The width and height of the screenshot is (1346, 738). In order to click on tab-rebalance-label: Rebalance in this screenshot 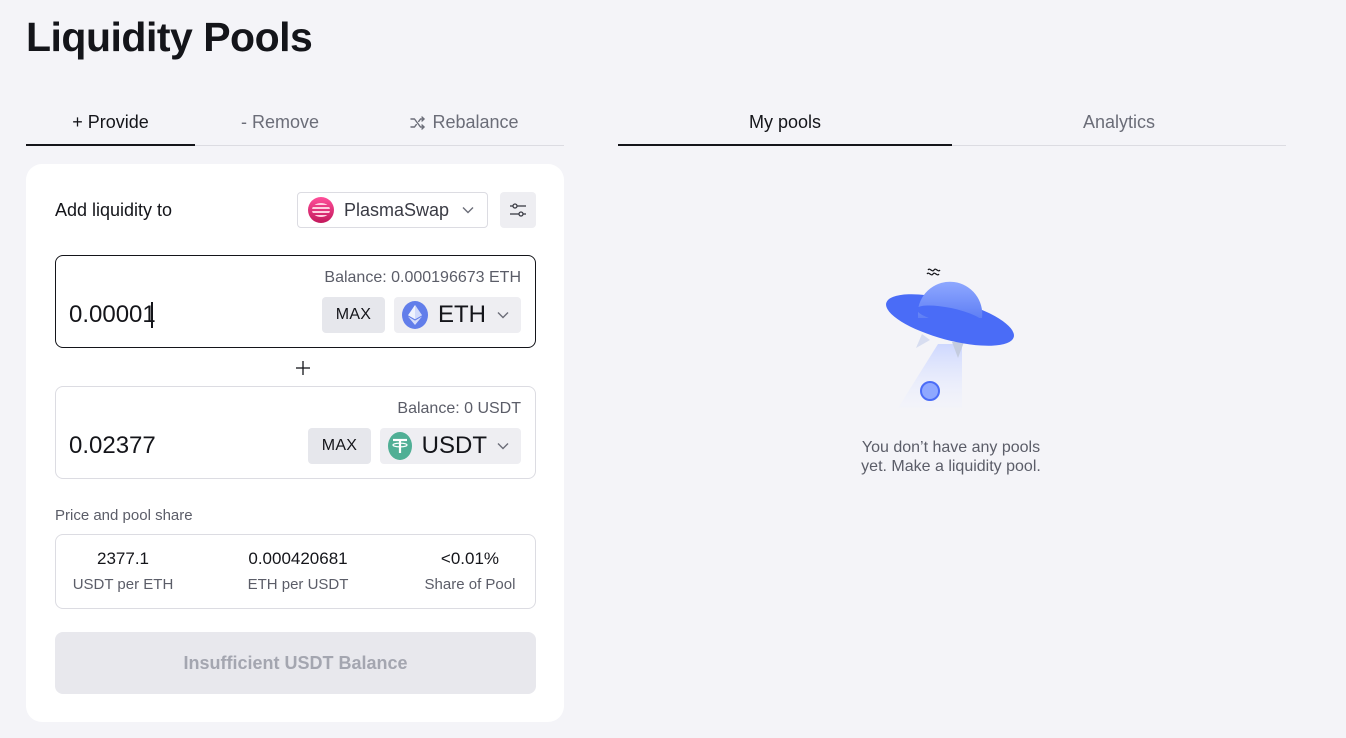, I will do `click(475, 122)`.